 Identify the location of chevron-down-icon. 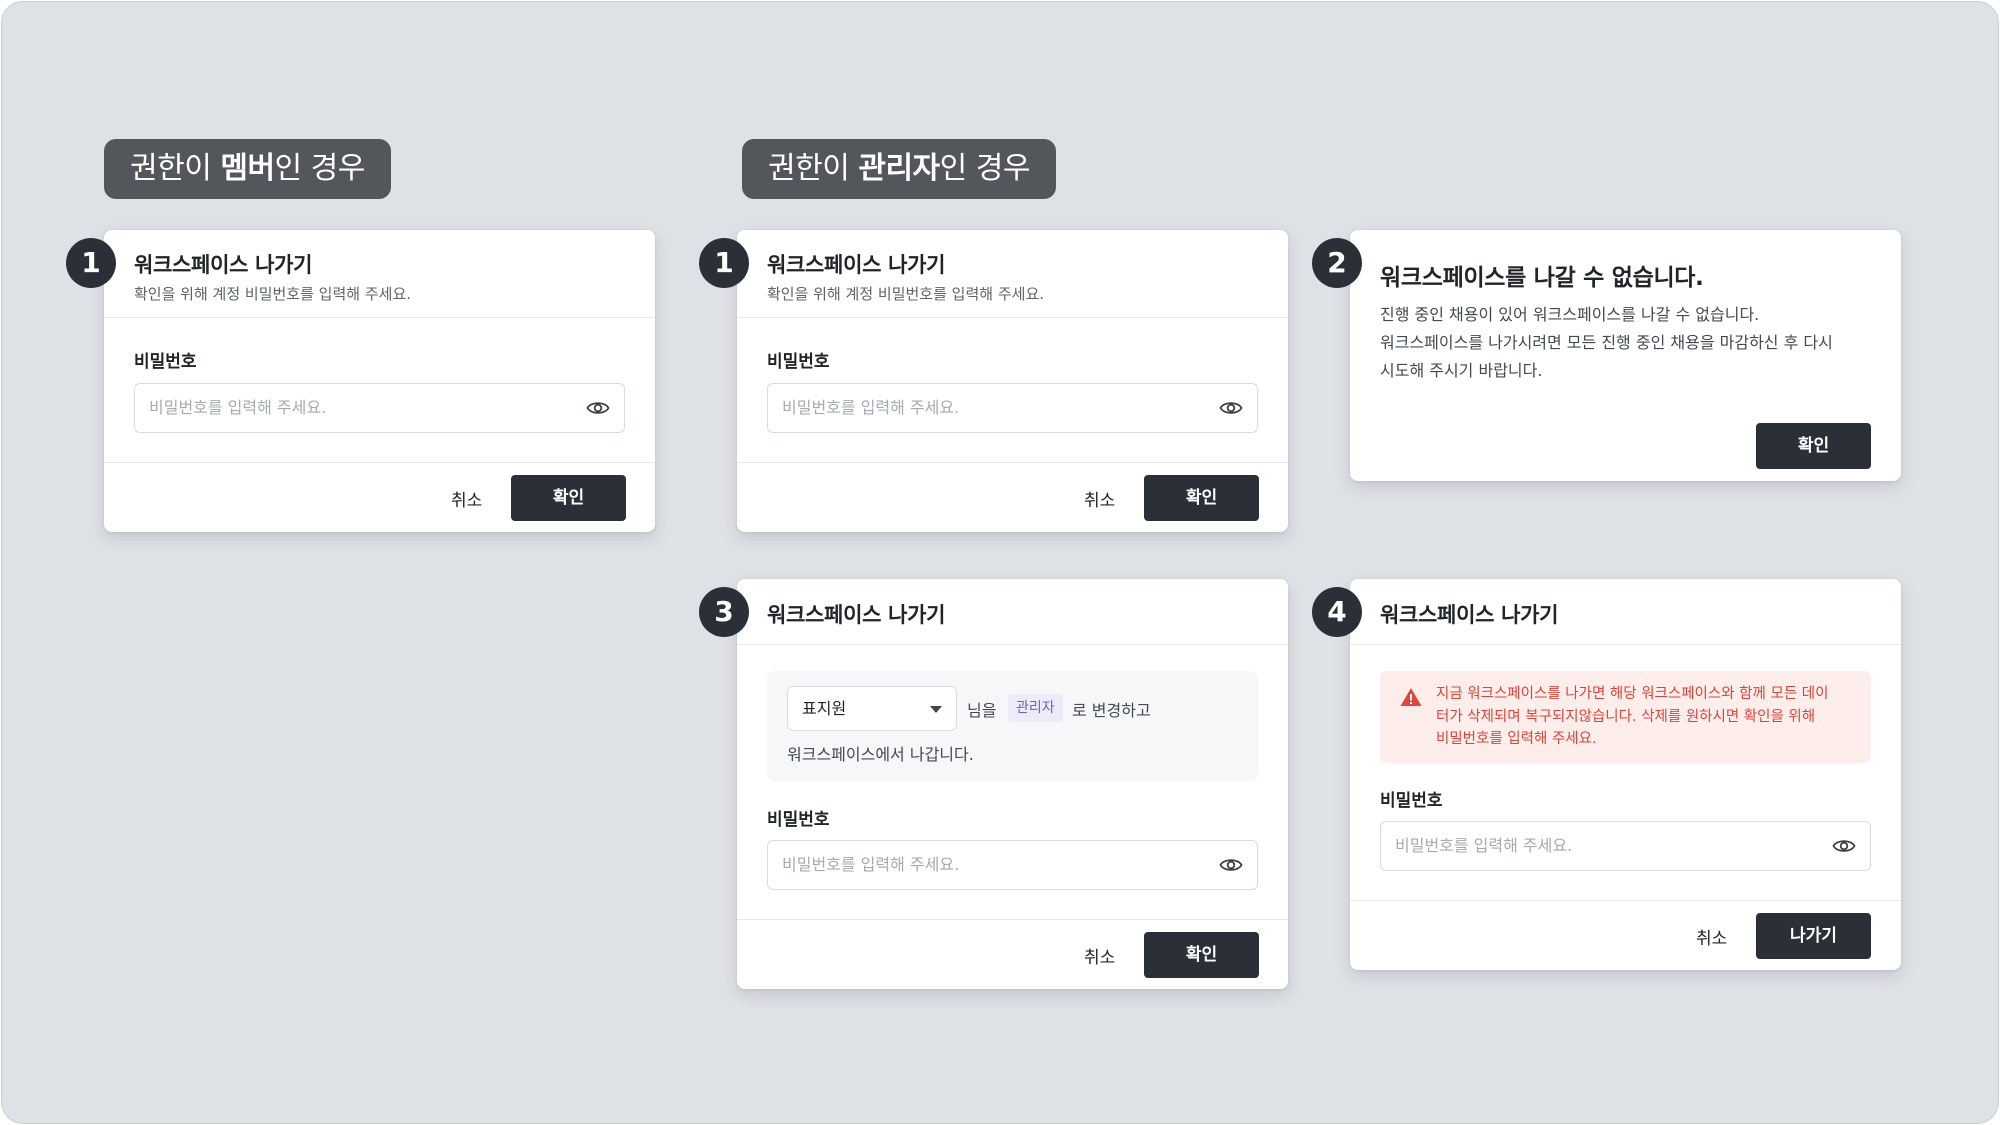
(936, 709).